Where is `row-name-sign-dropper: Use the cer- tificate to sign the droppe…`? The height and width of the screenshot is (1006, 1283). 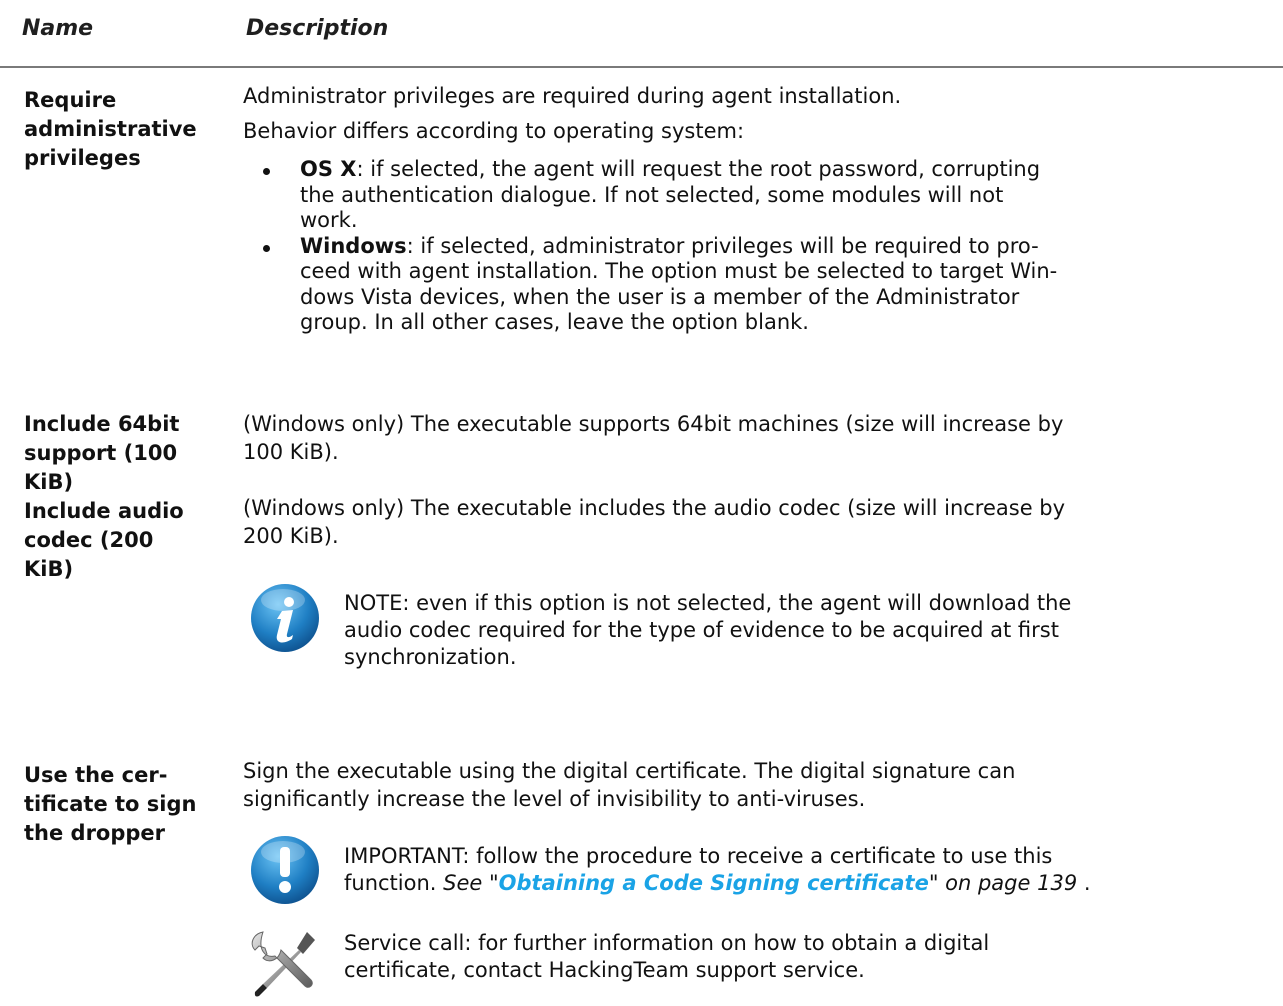 row-name-sign-dropper: Use the cer- tificate to sign the droppe… is located at coordinates (110, 804).